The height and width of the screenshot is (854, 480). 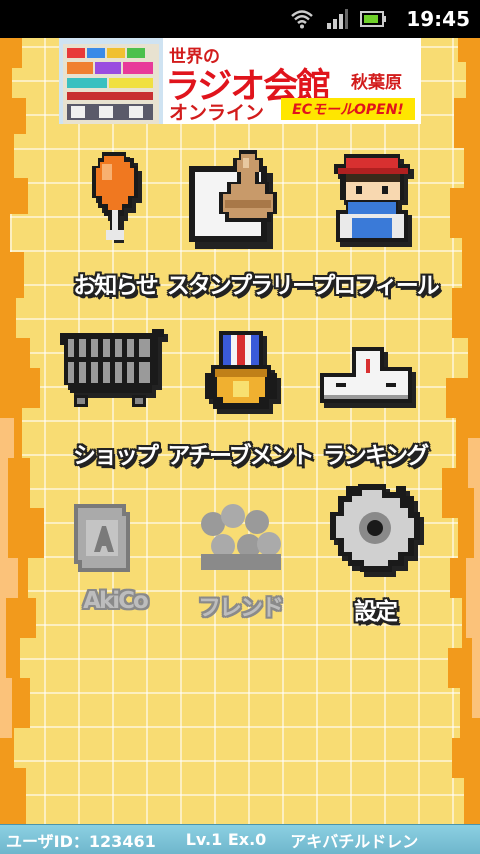 I want to click on wifi-icon, so click(x=302, y=19).